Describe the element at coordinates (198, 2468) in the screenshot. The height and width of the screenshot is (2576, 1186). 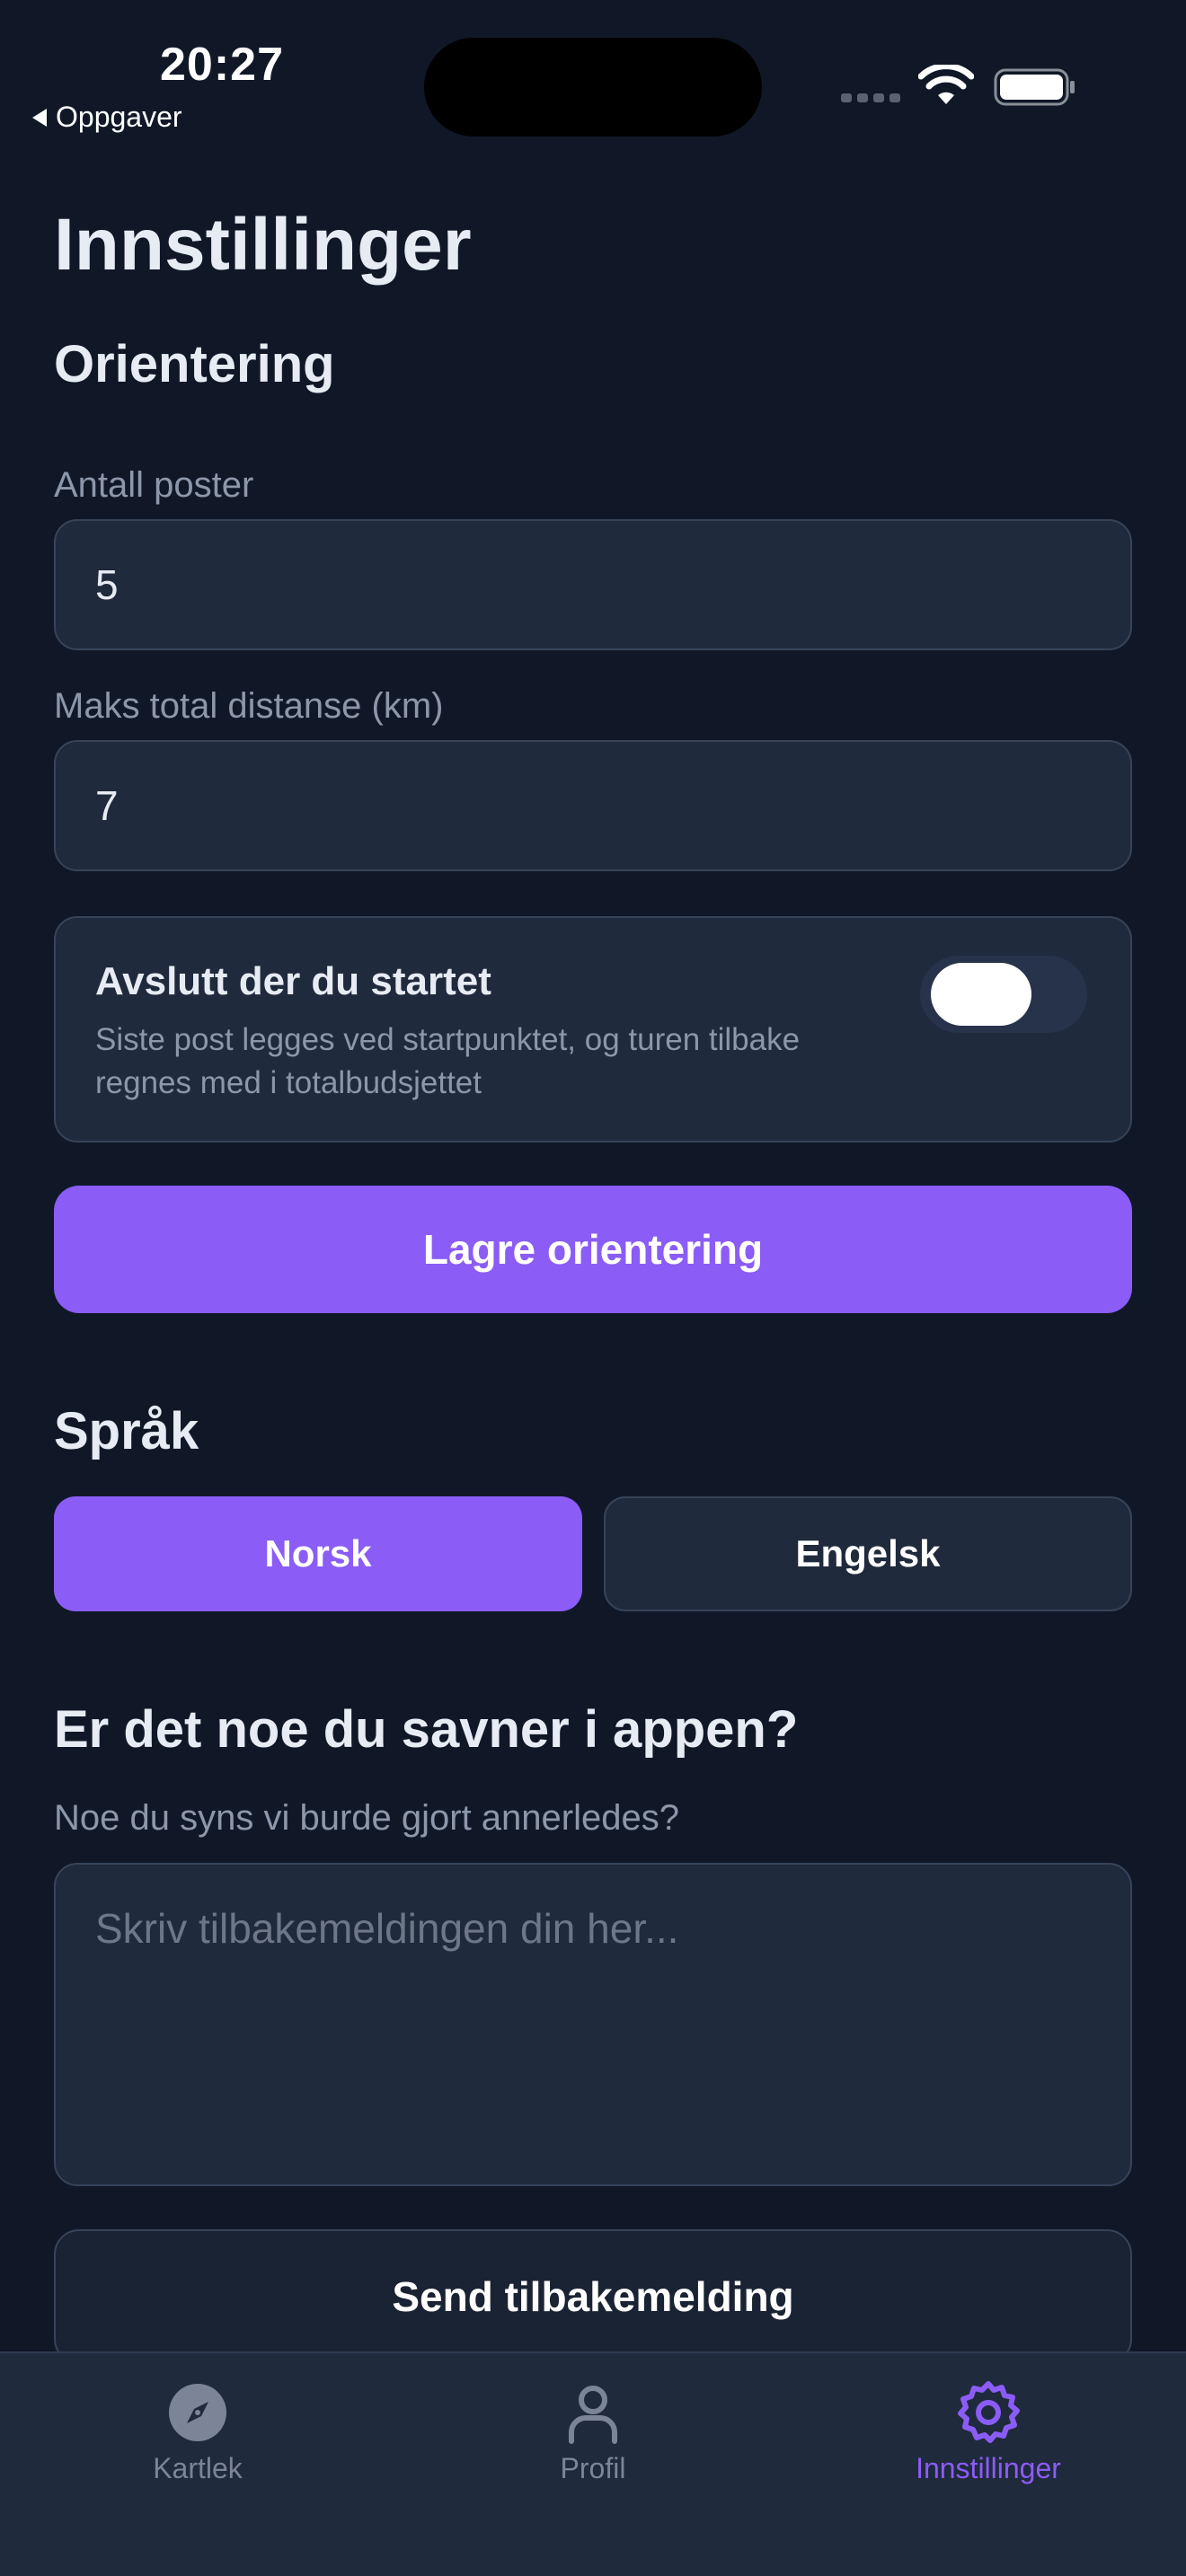
I see `tab-kartlek-label: Kartlek` at that location.